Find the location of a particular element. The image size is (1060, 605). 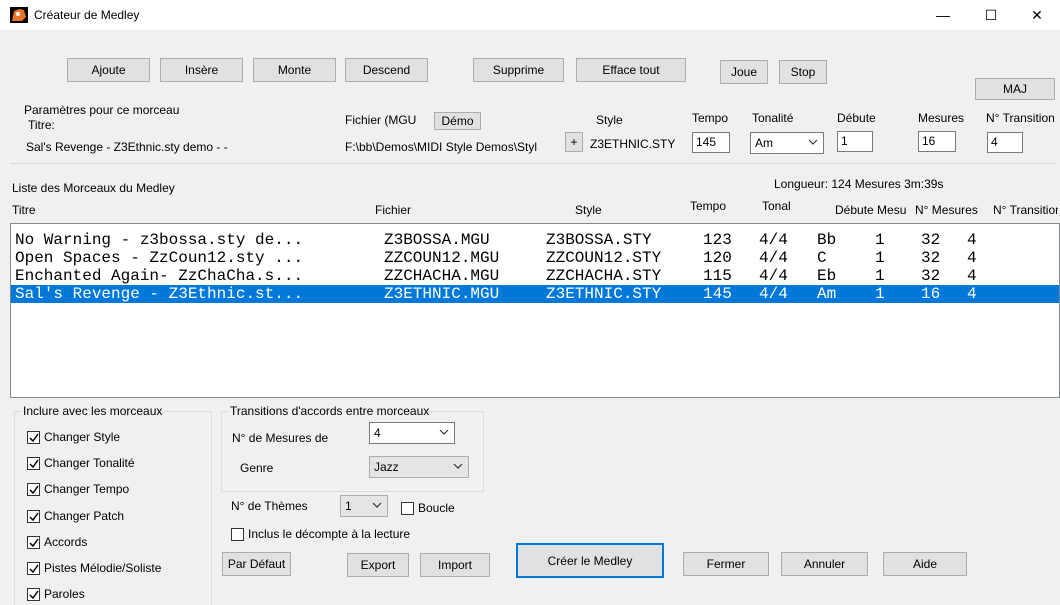

genre-value: Jazz is located at coordinates (386, 467).